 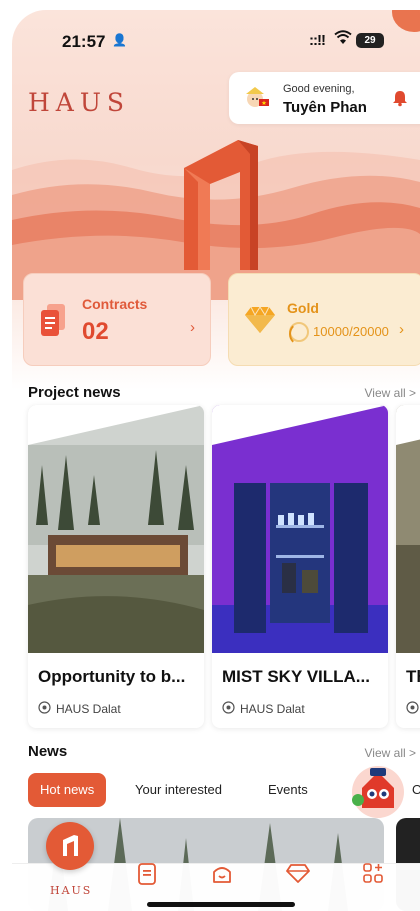 I want to click on apps-icon, so click(x=373, y=873).